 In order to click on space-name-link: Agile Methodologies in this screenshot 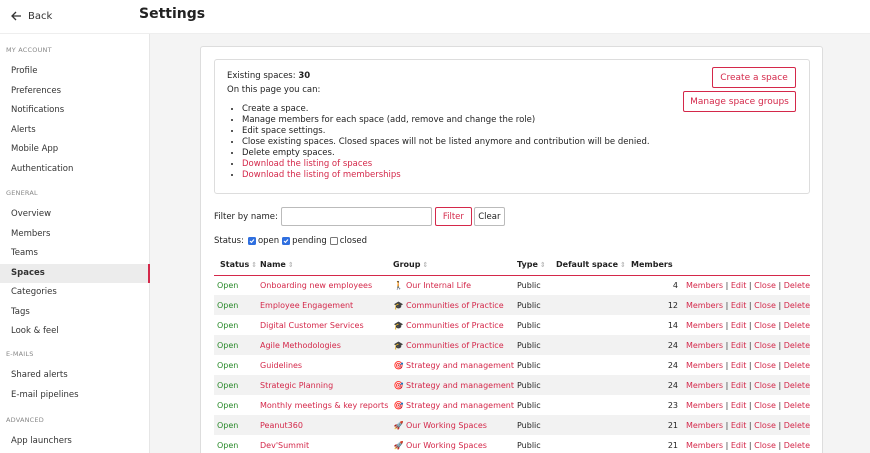, I will do `click(300, 345)`.